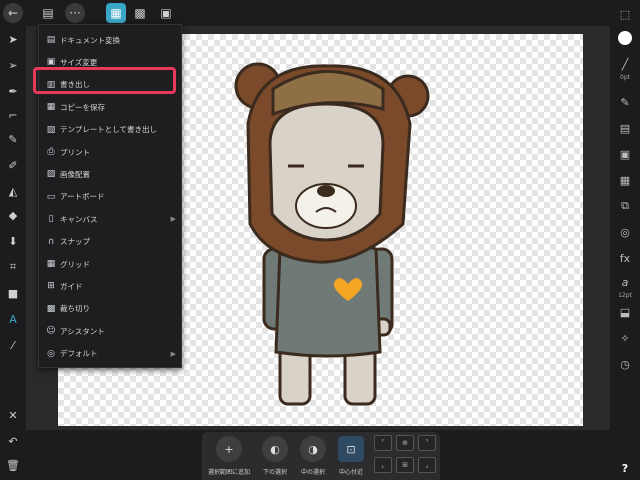 The width and height of the screenshot is (640, 480). Describe the element at coordinates (82, 331) in the screenshot. I see `menu-item-label: アシスタント` at that location.